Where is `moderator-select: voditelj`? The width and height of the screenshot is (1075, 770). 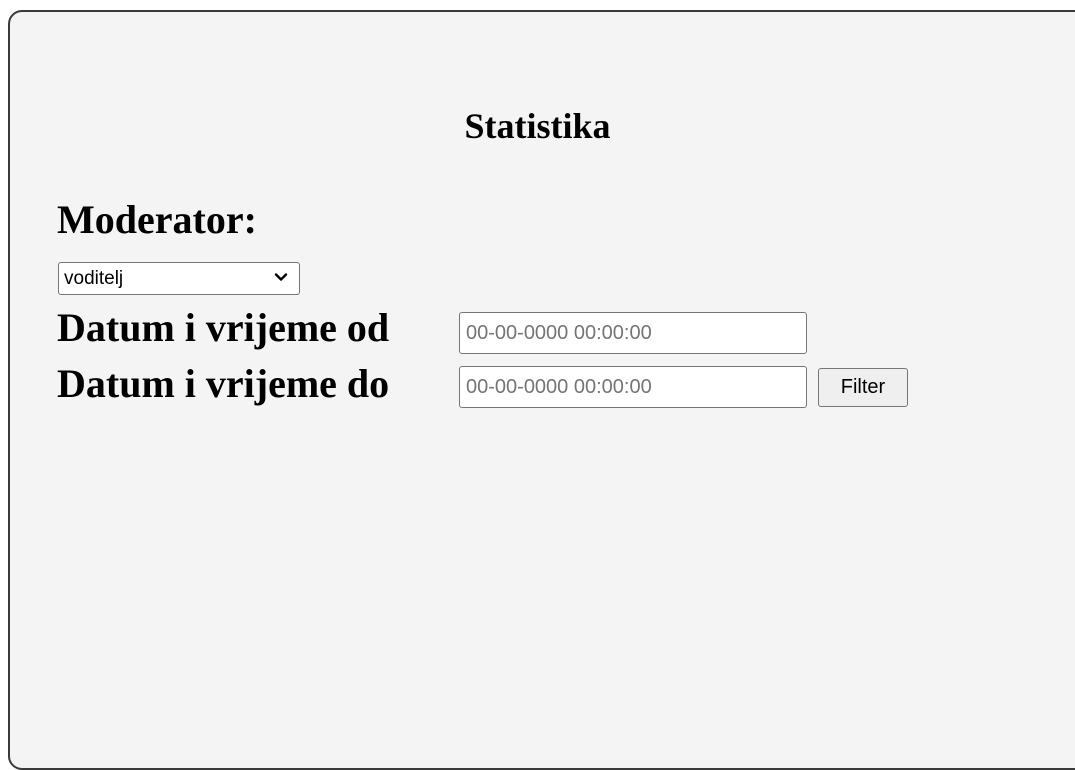
moderator-select: voditelj is located at coordinates (179, 278).